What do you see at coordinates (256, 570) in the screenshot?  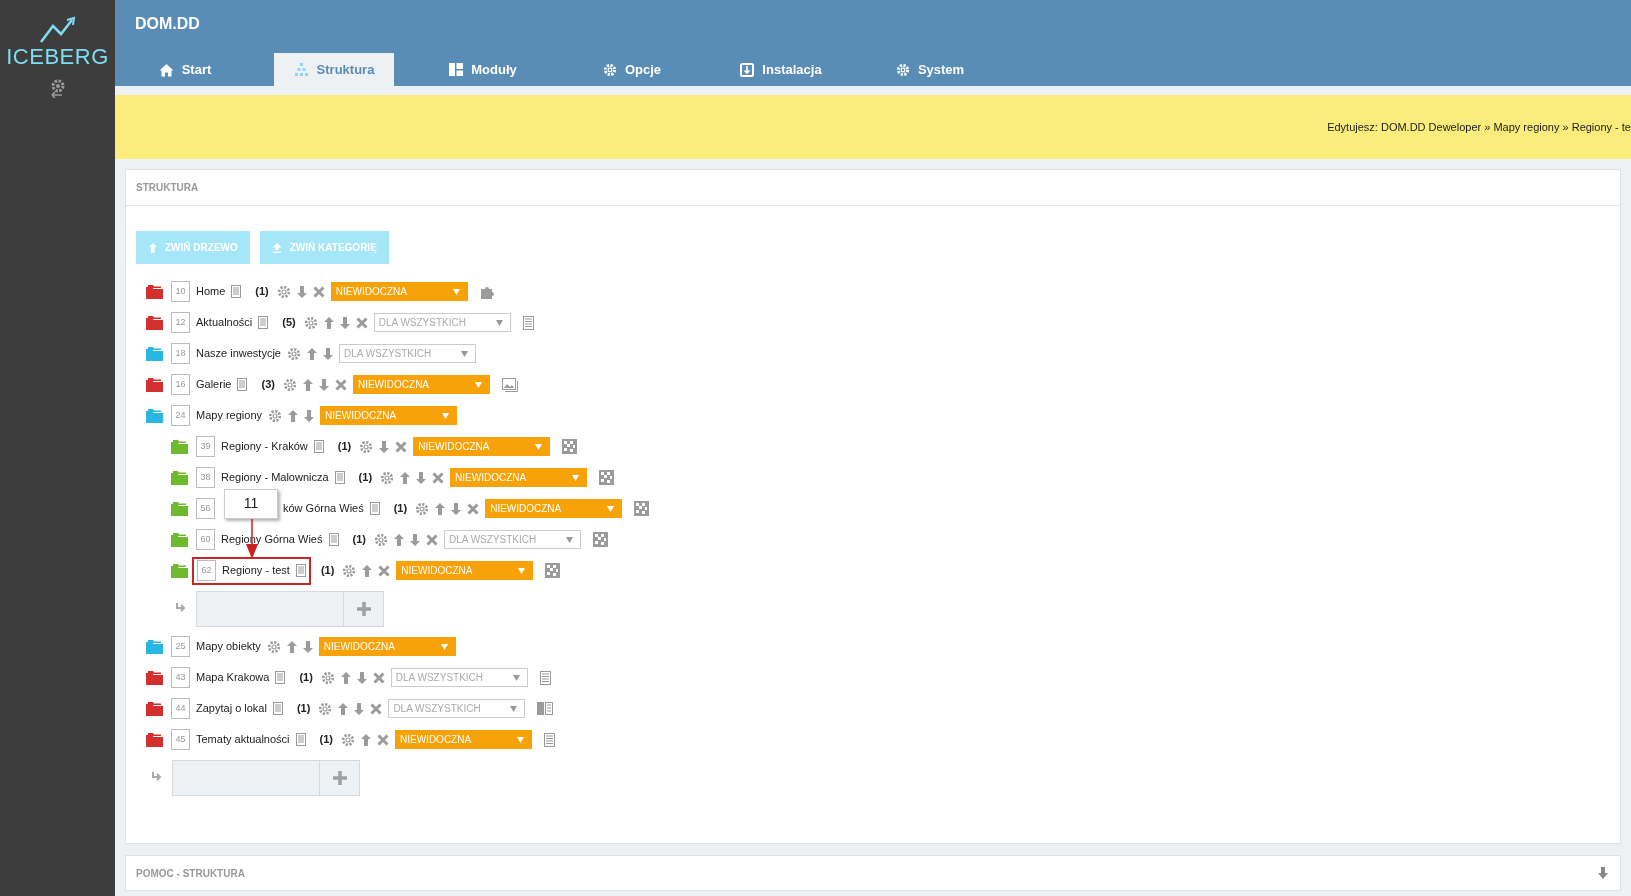 I see `node-name: Regiony - test` at bounding box center [256, 570].